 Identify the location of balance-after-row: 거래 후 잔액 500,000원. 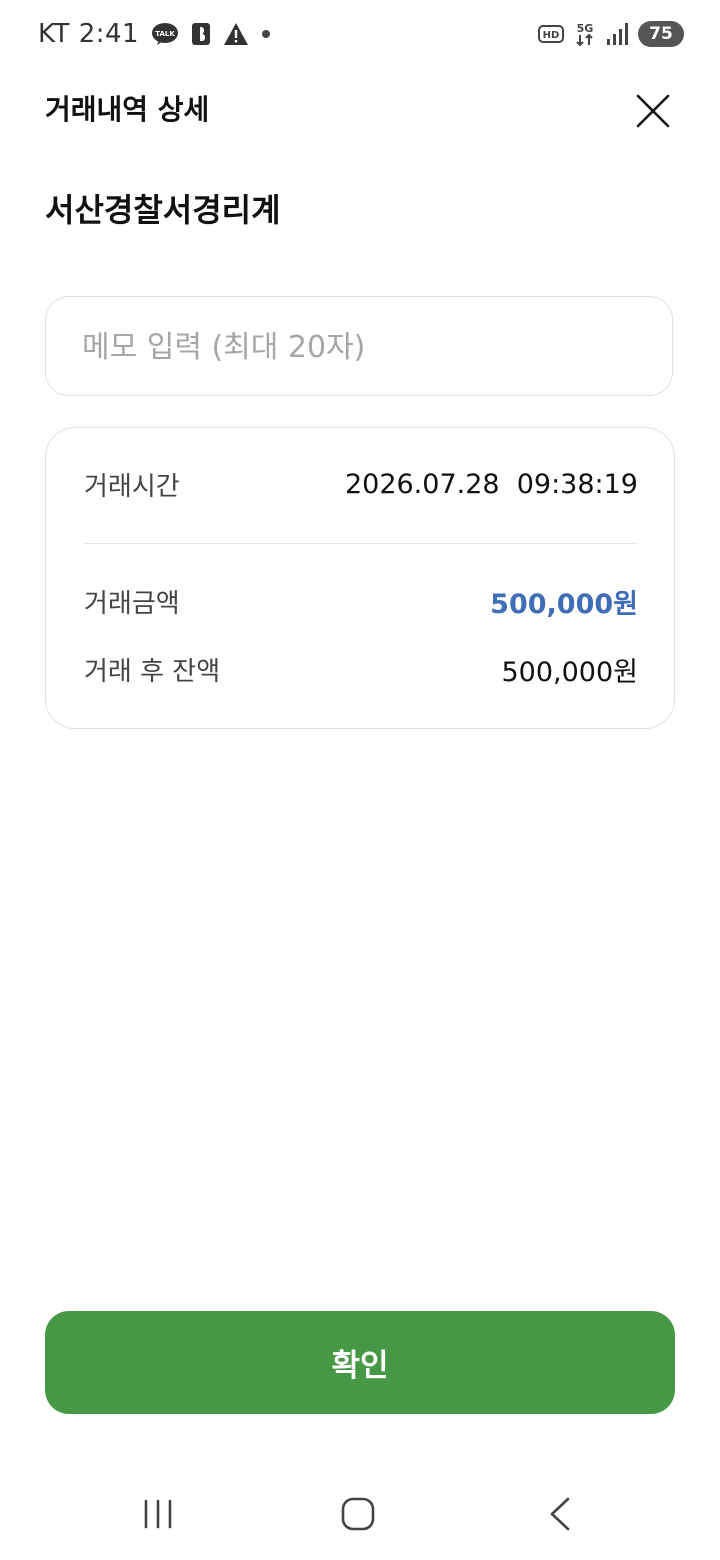
(361, 669).